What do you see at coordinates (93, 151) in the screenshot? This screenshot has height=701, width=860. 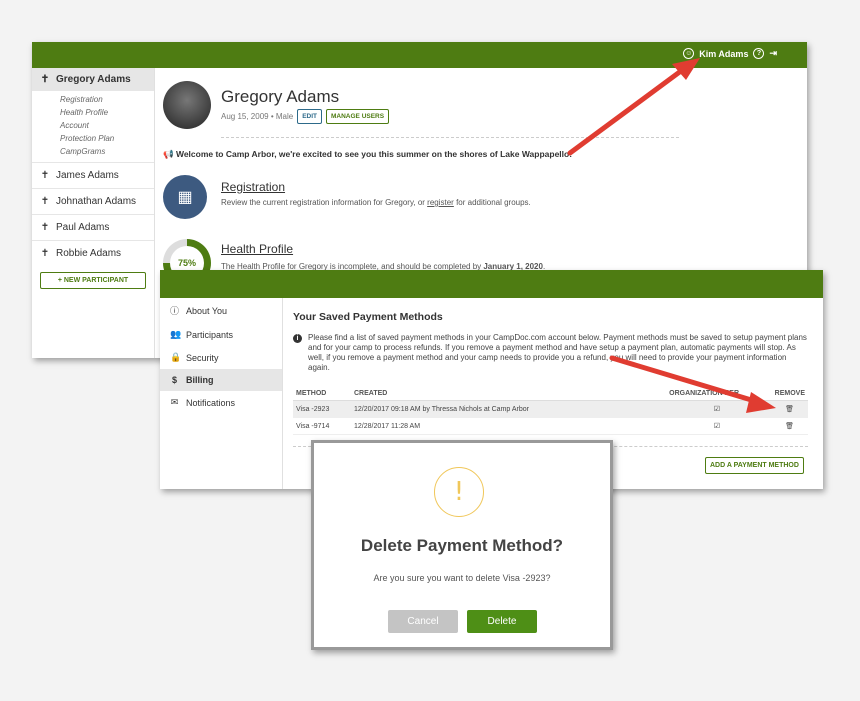 I see `sub-item-campgrams: CampGrams` at bounding box center [93, 151].